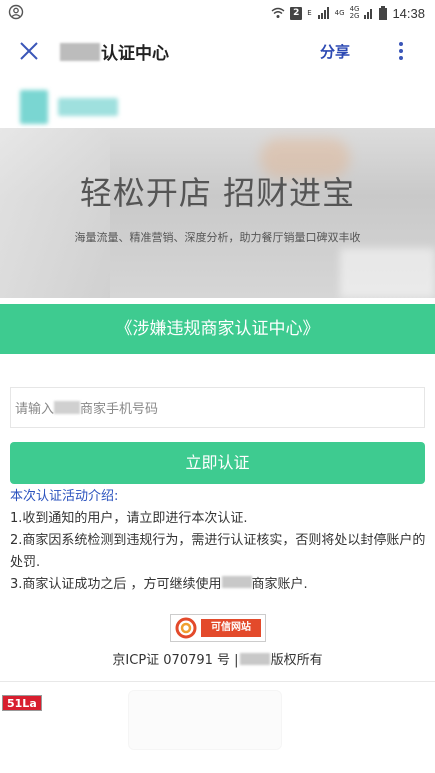  What do you see at coordinates (309, 12) in the screenshot?
I see `network-e-label: E` at bounding box center [309, 12].